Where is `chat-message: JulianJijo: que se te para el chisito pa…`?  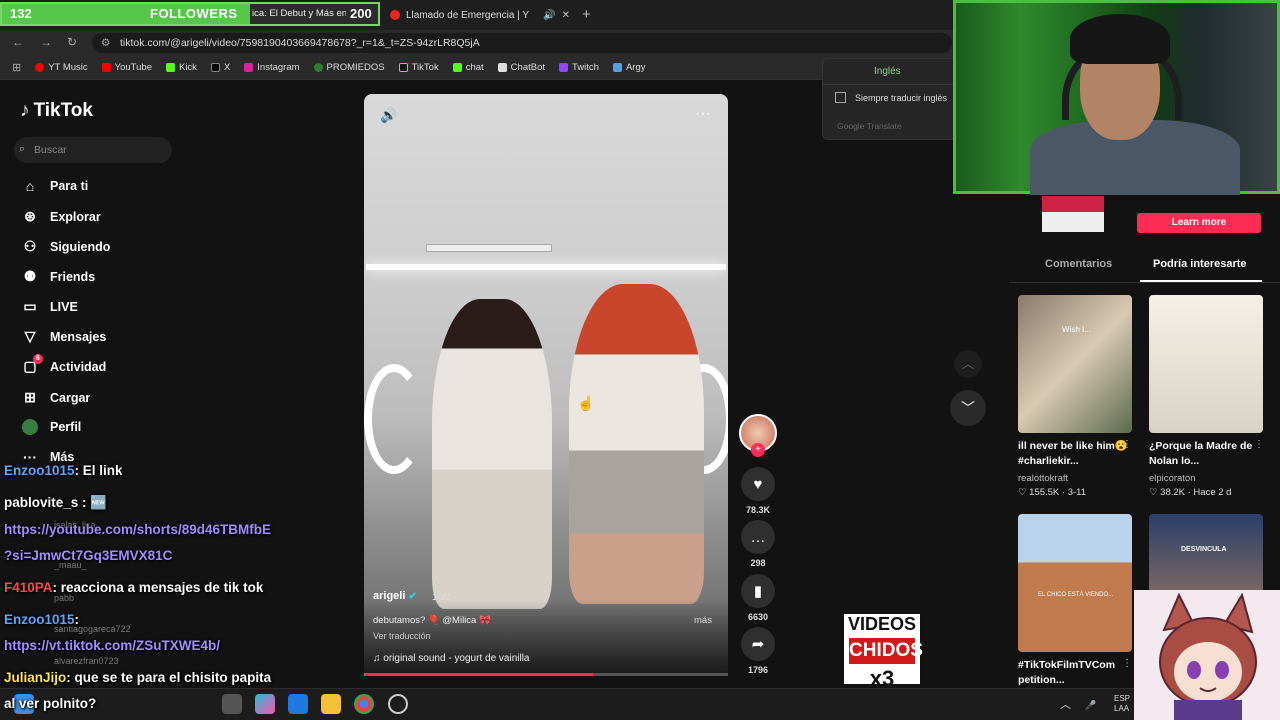
chat-message: JulianJijo: que se te para el chisito pa… is located at coordinates (137, 677).